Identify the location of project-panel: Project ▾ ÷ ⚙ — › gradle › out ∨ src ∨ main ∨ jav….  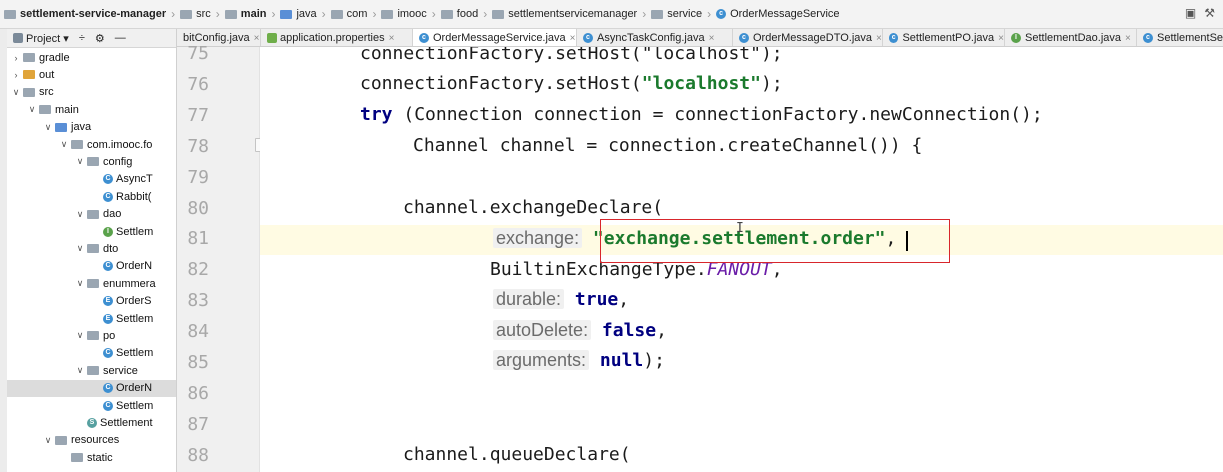
(92, 250).